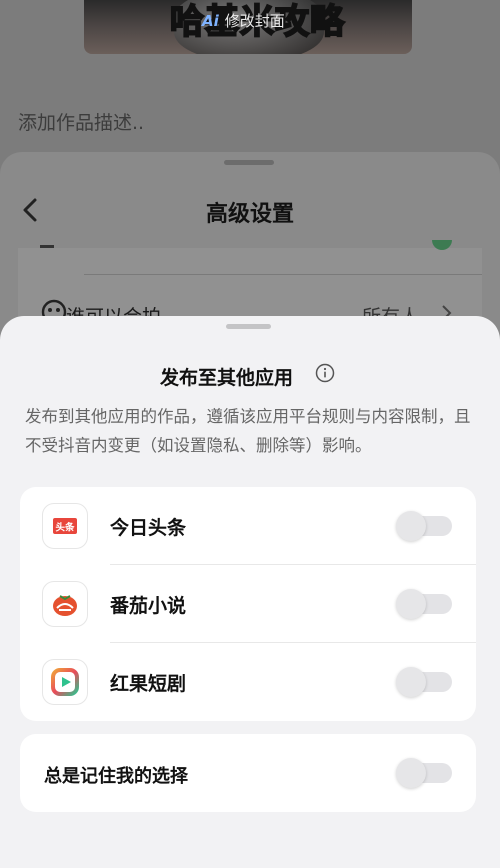  I want to click on sheet-title: 发布至其他应用, so click(227, 378).